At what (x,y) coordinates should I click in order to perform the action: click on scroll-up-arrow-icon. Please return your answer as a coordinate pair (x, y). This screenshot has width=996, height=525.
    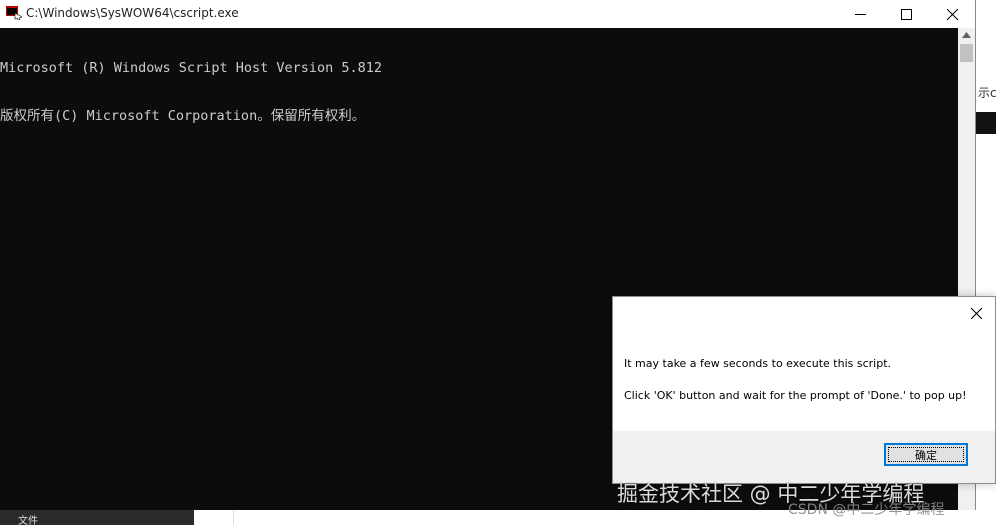
    Looking at the image, I should click on (966, 35).